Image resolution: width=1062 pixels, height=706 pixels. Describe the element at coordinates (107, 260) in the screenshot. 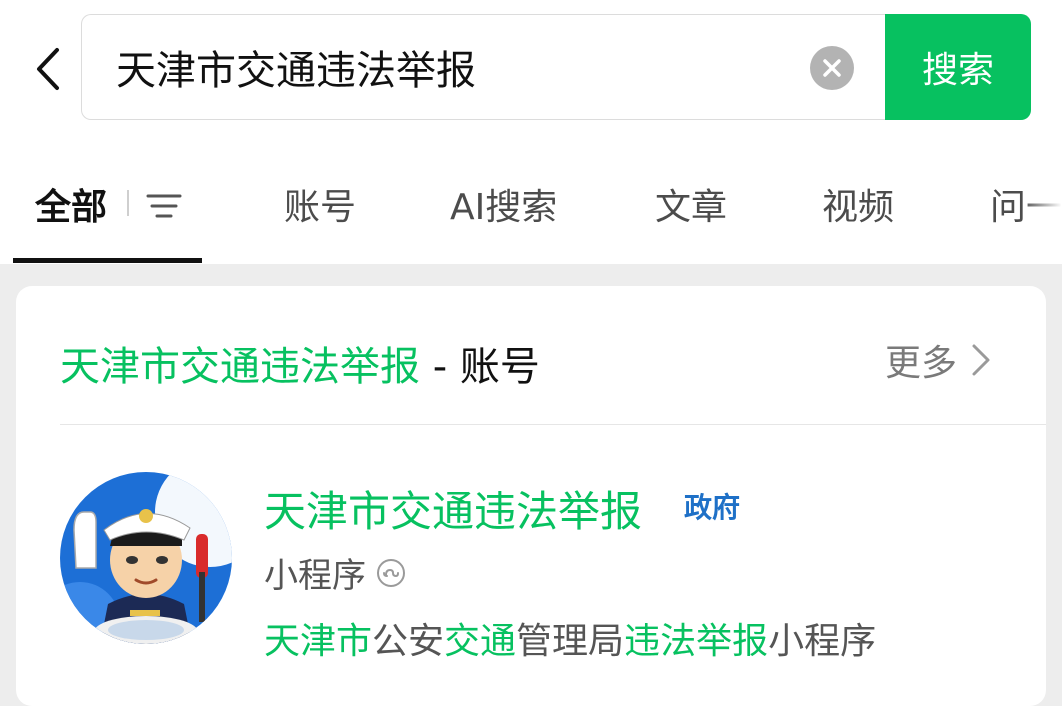

I see `active-tab-indicator` at that location.